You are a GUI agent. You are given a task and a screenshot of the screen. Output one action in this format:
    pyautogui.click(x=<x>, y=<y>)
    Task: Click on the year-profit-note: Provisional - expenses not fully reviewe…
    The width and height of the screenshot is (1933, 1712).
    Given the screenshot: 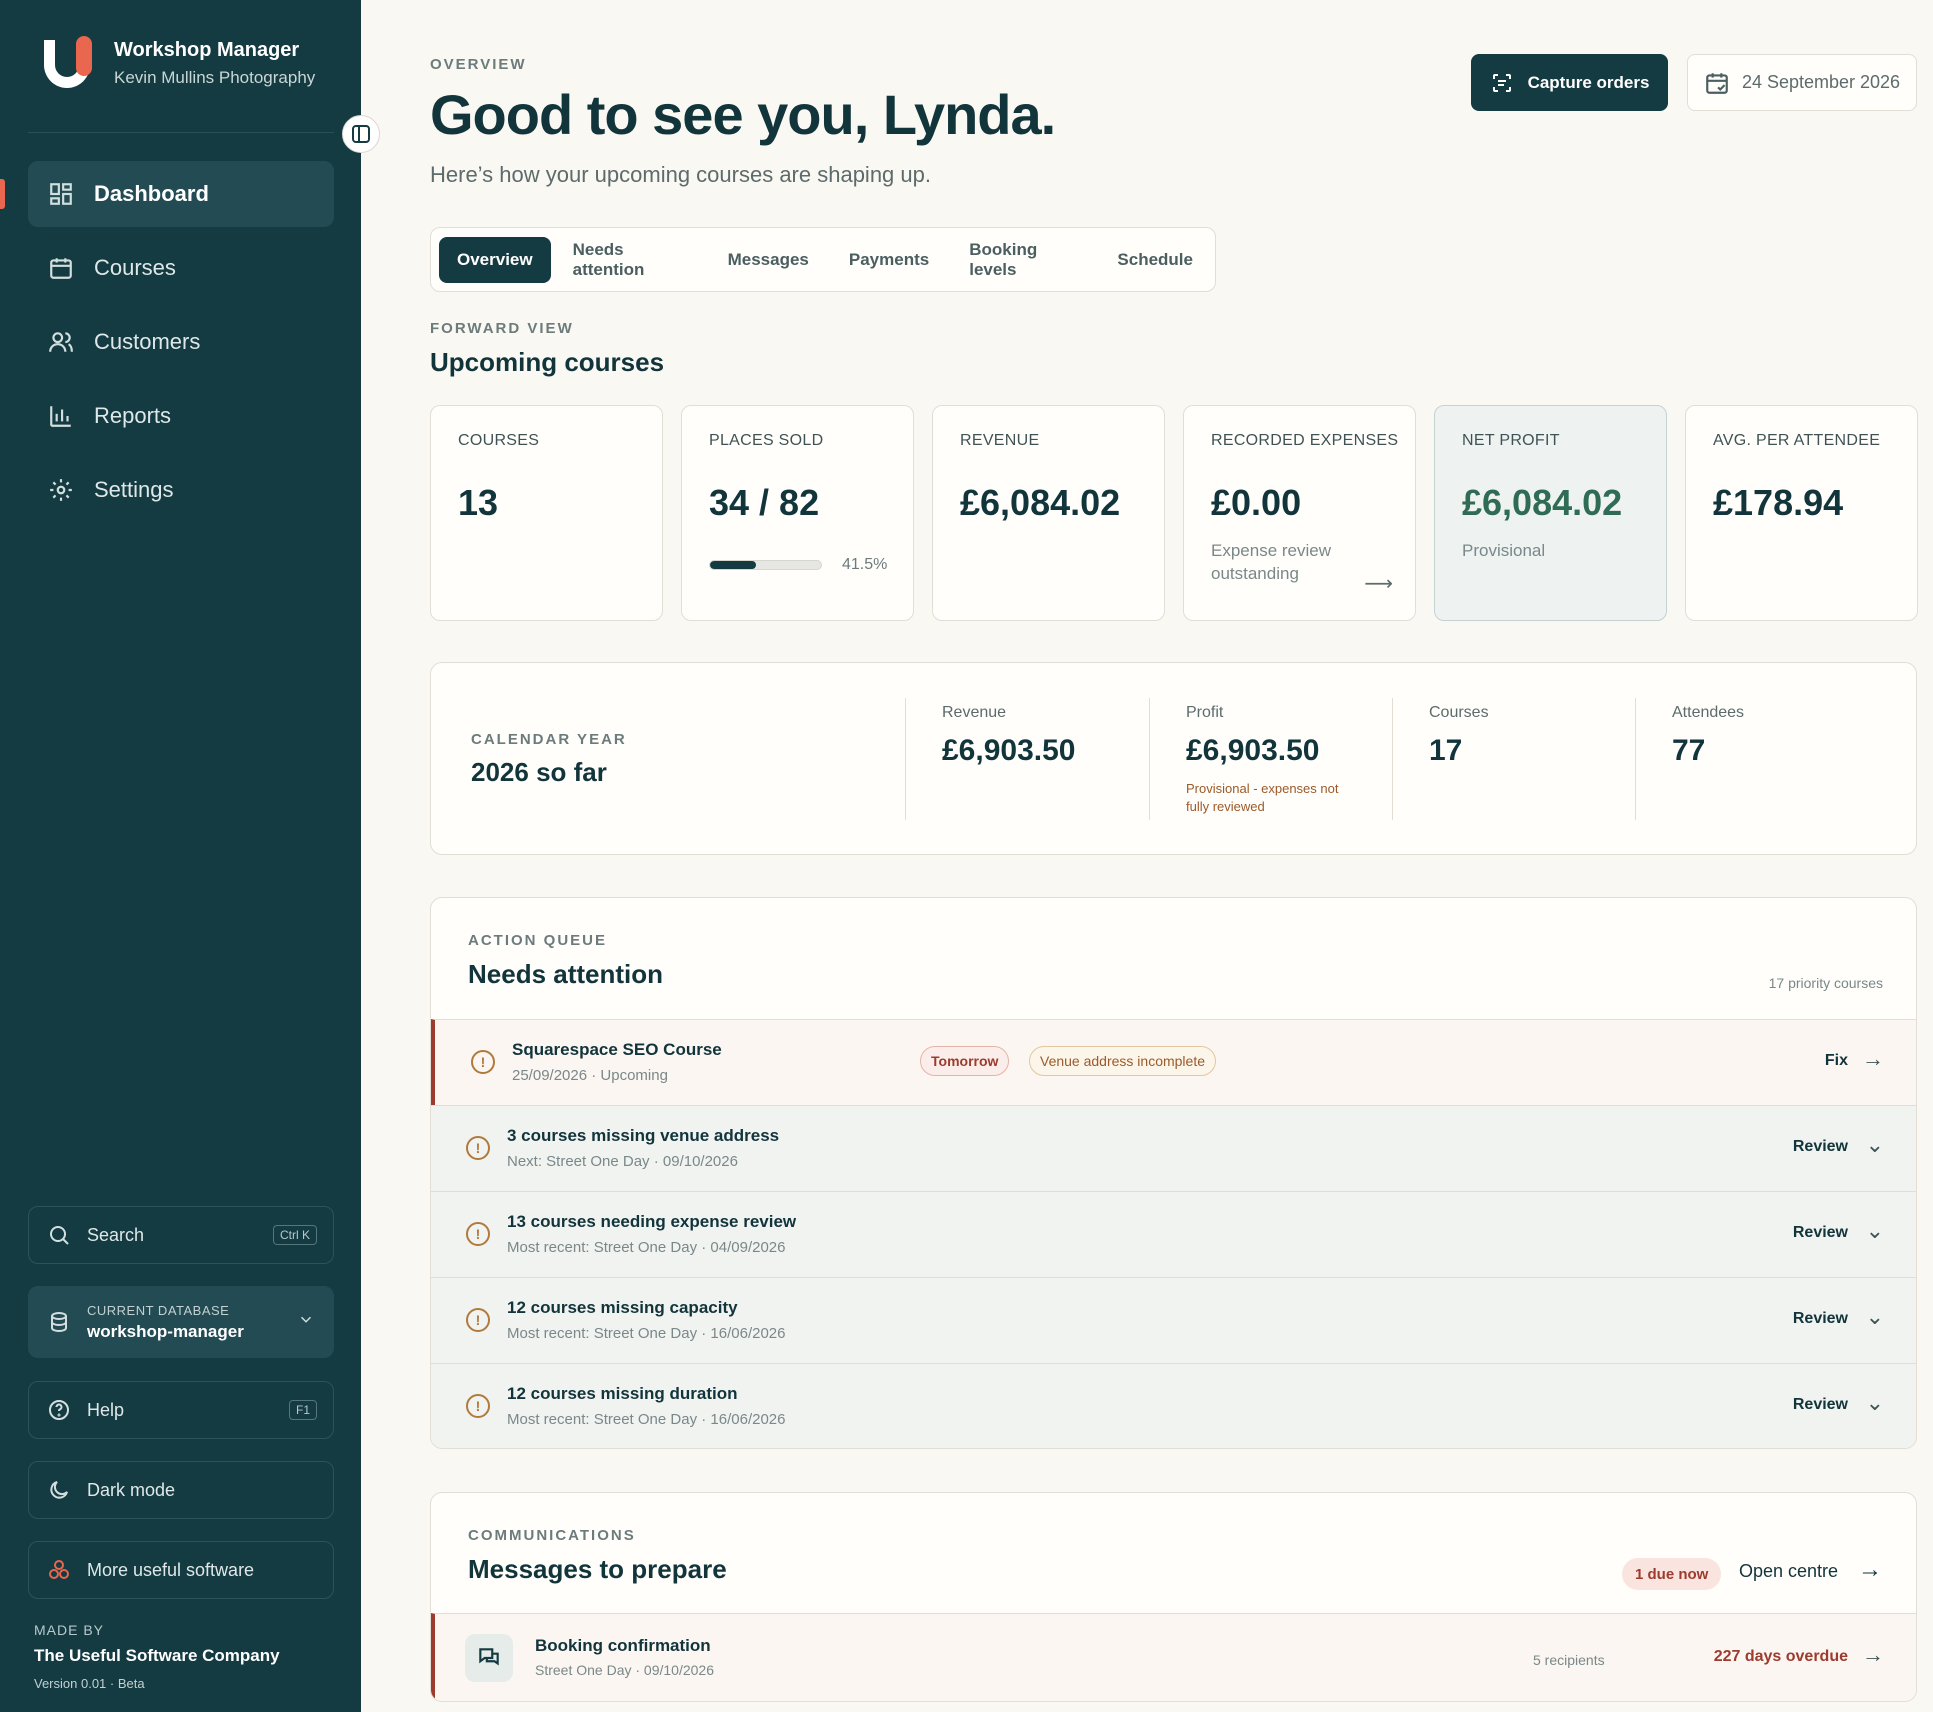 What is the action you would take?
    pyautogui.click(x=1262, y=798)
    